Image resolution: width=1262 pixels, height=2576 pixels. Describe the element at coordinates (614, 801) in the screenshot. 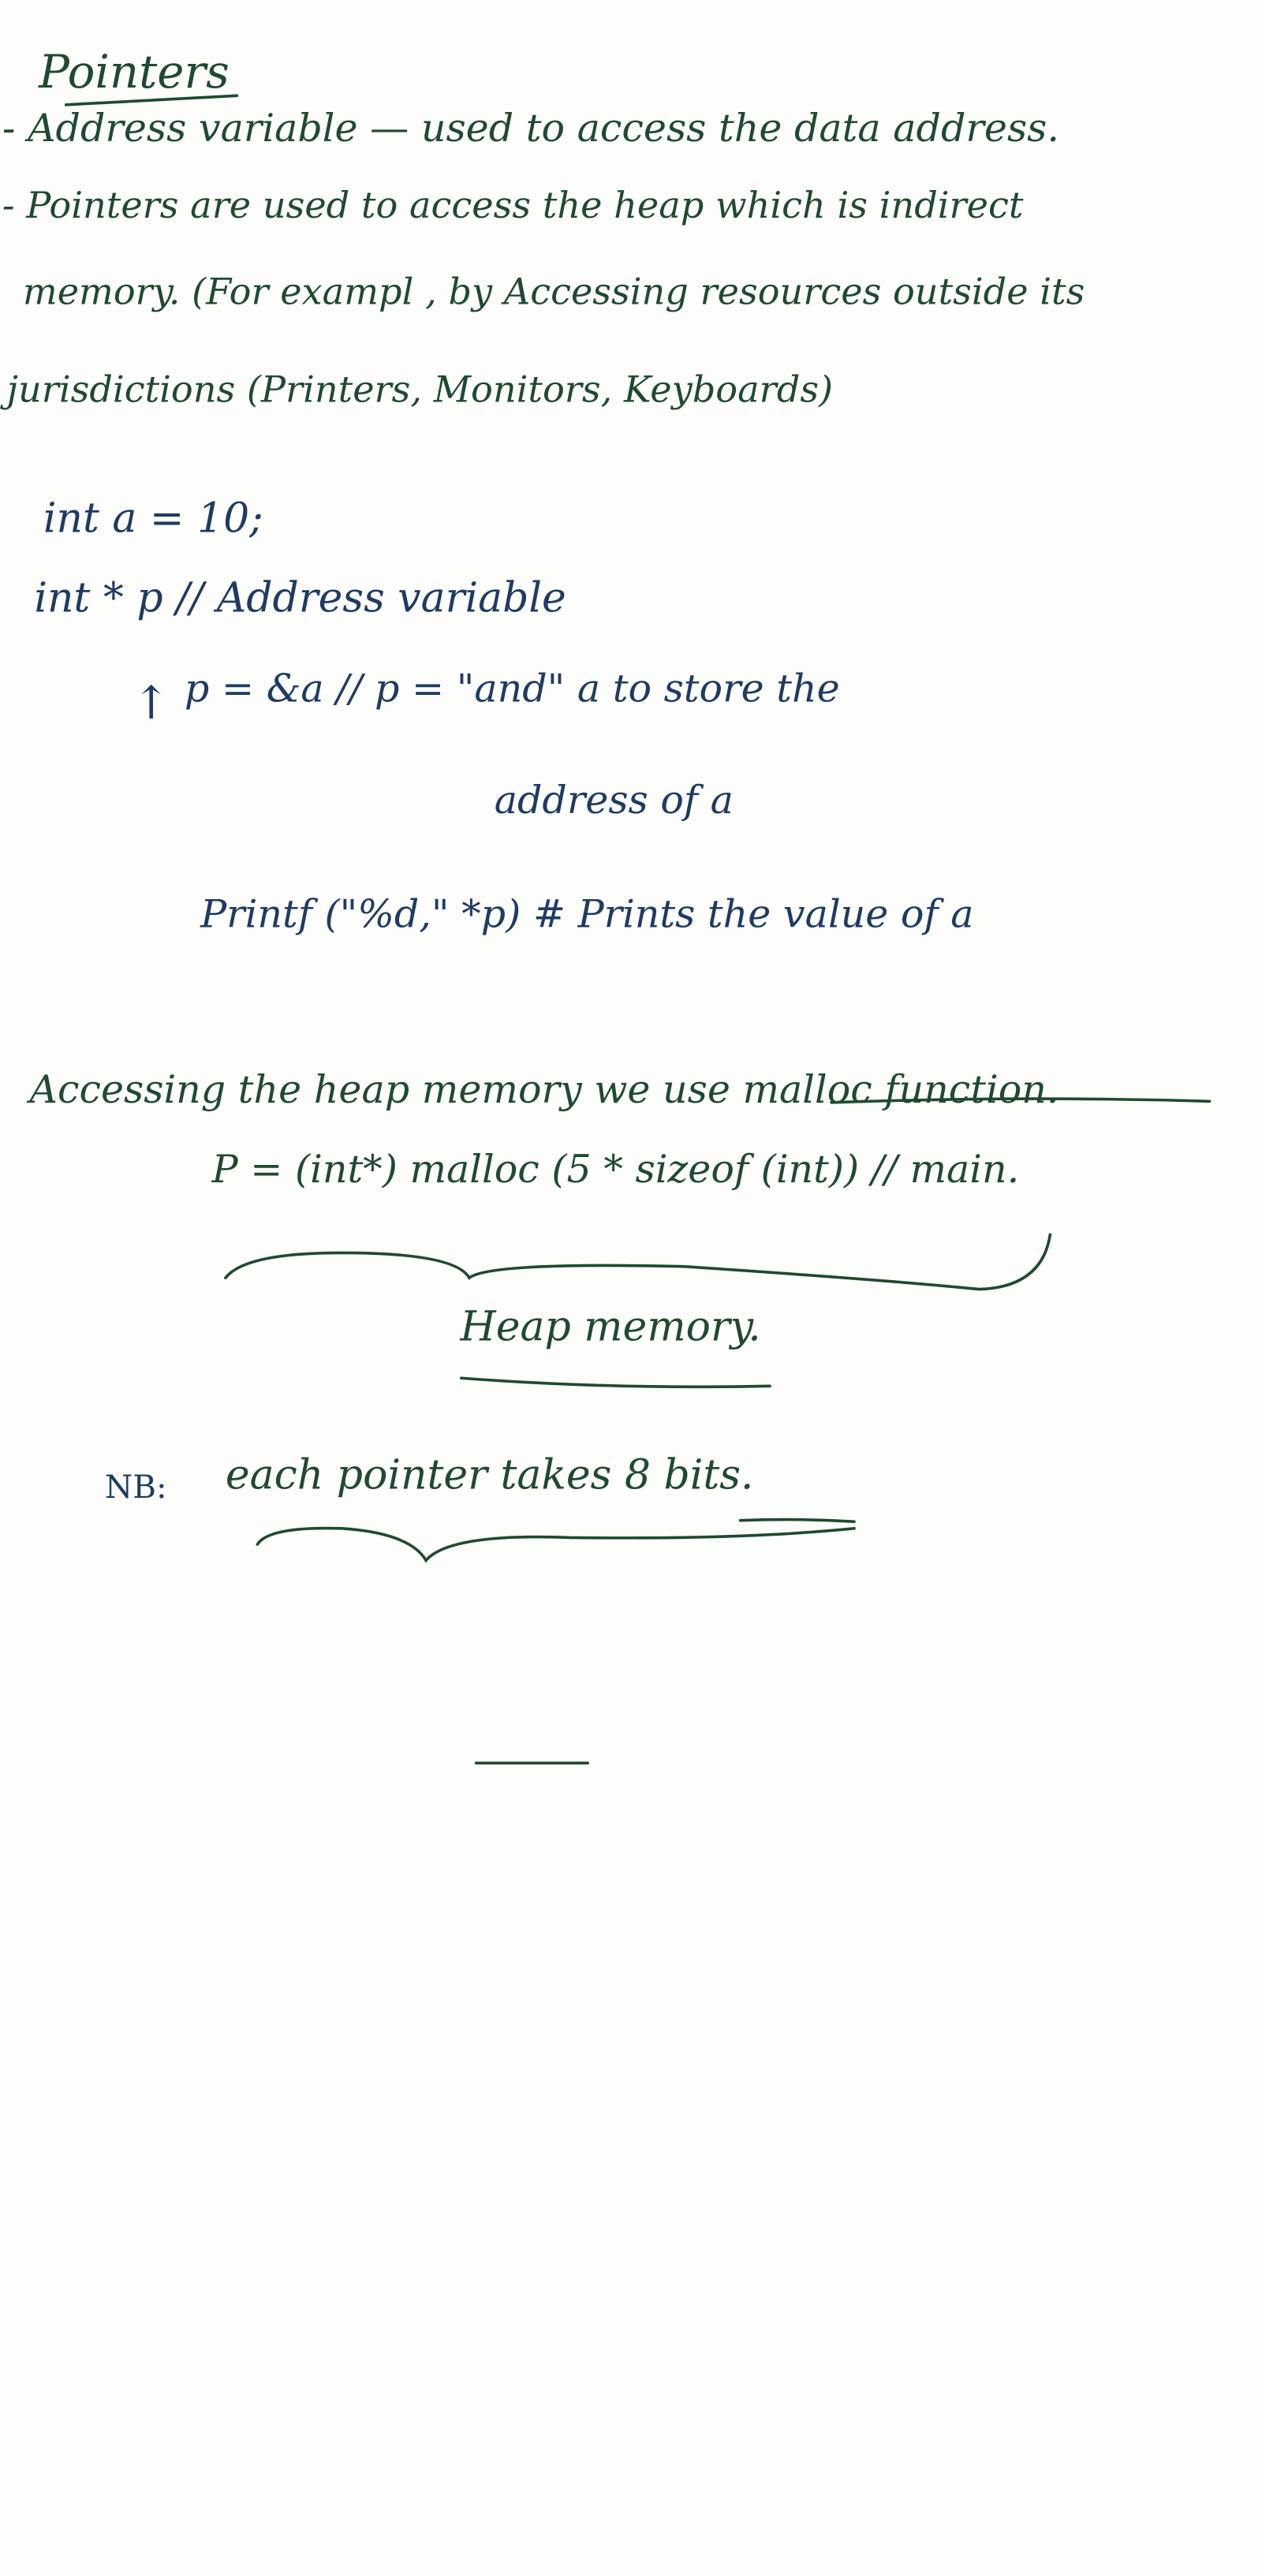

I see `code-line-address-assignment-continued: address of a` at that location.